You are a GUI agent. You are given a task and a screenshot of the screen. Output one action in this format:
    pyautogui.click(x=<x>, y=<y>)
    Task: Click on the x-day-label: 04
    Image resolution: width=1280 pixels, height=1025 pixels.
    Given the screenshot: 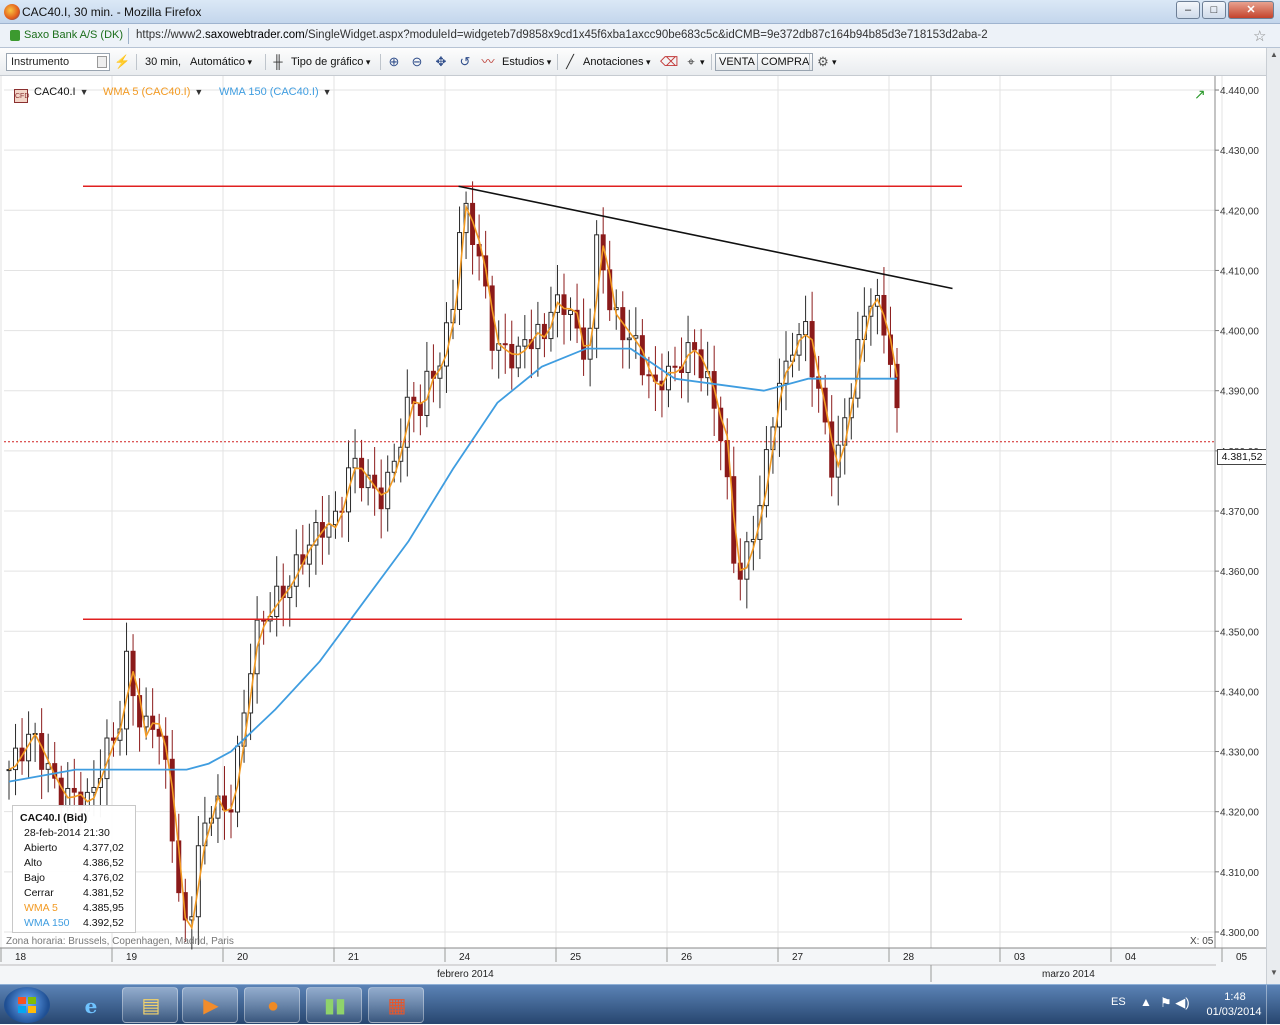 What is the action you would take?
    pyautogui.click(x=1131, y=957)
    